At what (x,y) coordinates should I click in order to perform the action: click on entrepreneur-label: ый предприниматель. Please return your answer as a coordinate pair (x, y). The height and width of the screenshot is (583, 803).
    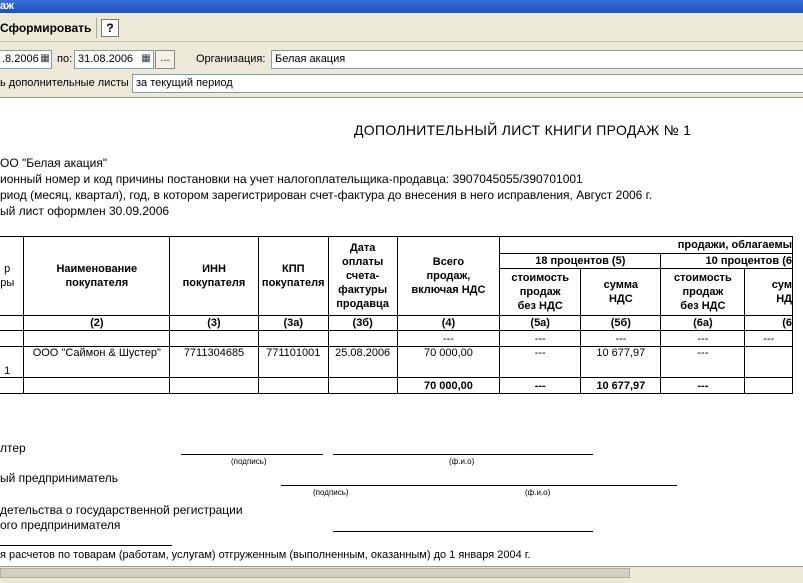
    Looking at the image, I should click on (59, 478).